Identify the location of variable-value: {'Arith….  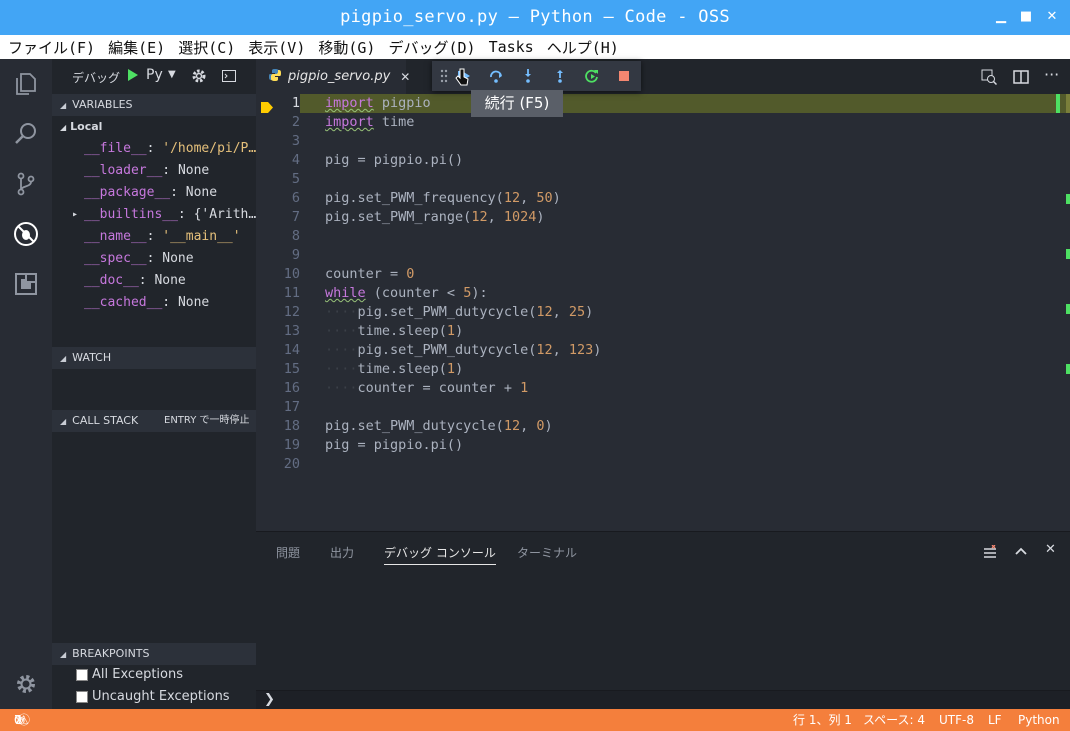
(224, 214).